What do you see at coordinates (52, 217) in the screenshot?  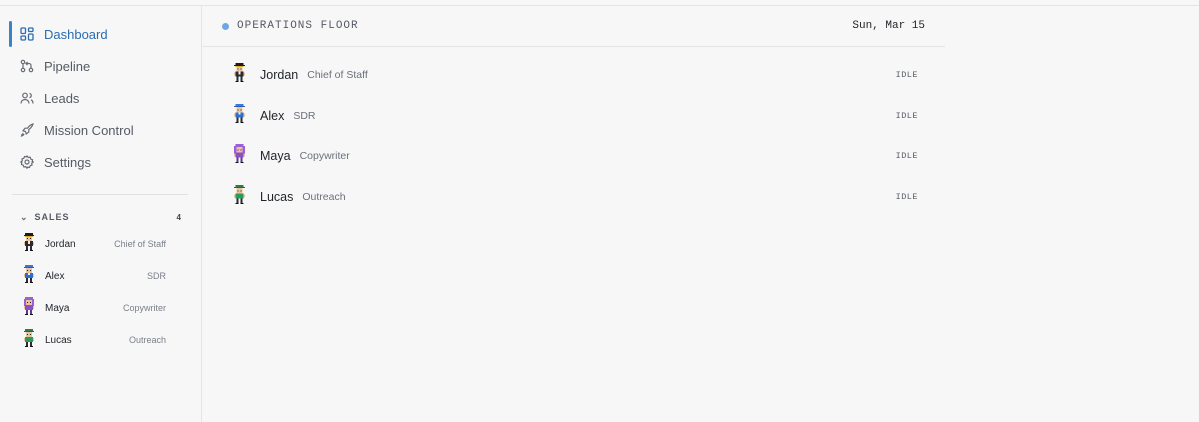 I see `group-label: SALES` at bounding box center [52, 217].